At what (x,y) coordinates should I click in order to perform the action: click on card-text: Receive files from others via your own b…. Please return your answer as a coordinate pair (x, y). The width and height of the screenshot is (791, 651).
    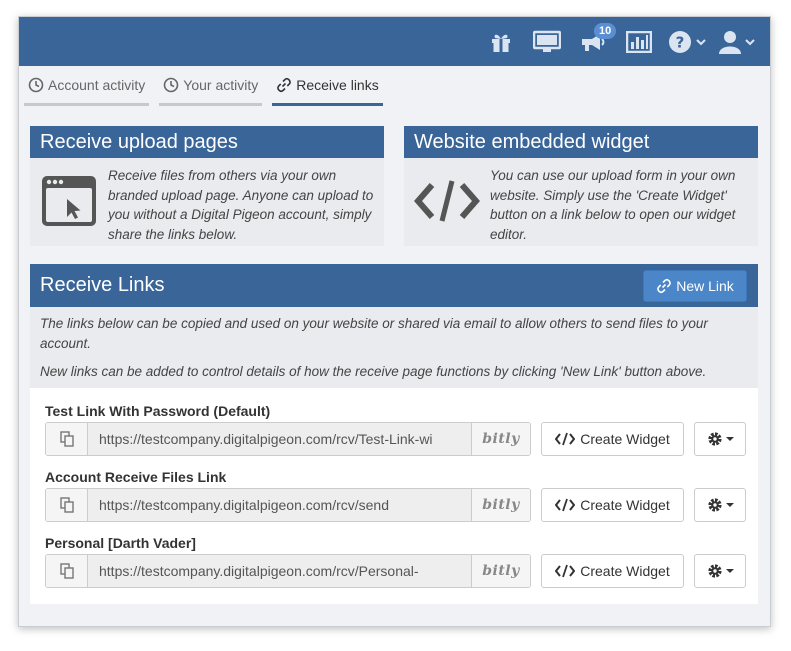
    Looking at the image, I should click on (241, 205).